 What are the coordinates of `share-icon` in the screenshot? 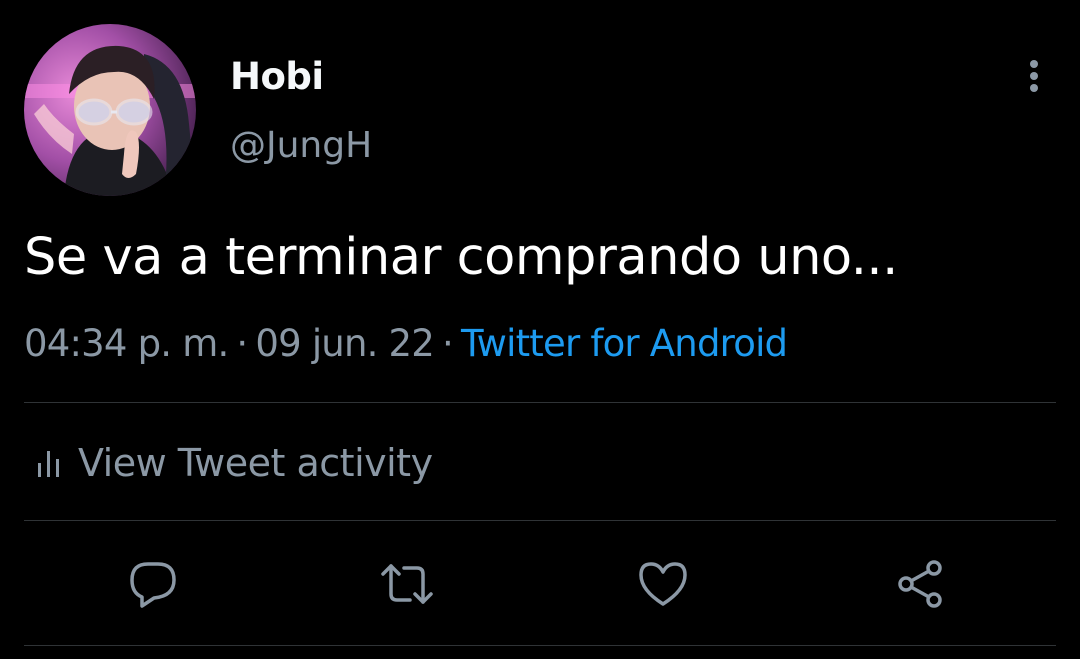 It's located at (921, 584).